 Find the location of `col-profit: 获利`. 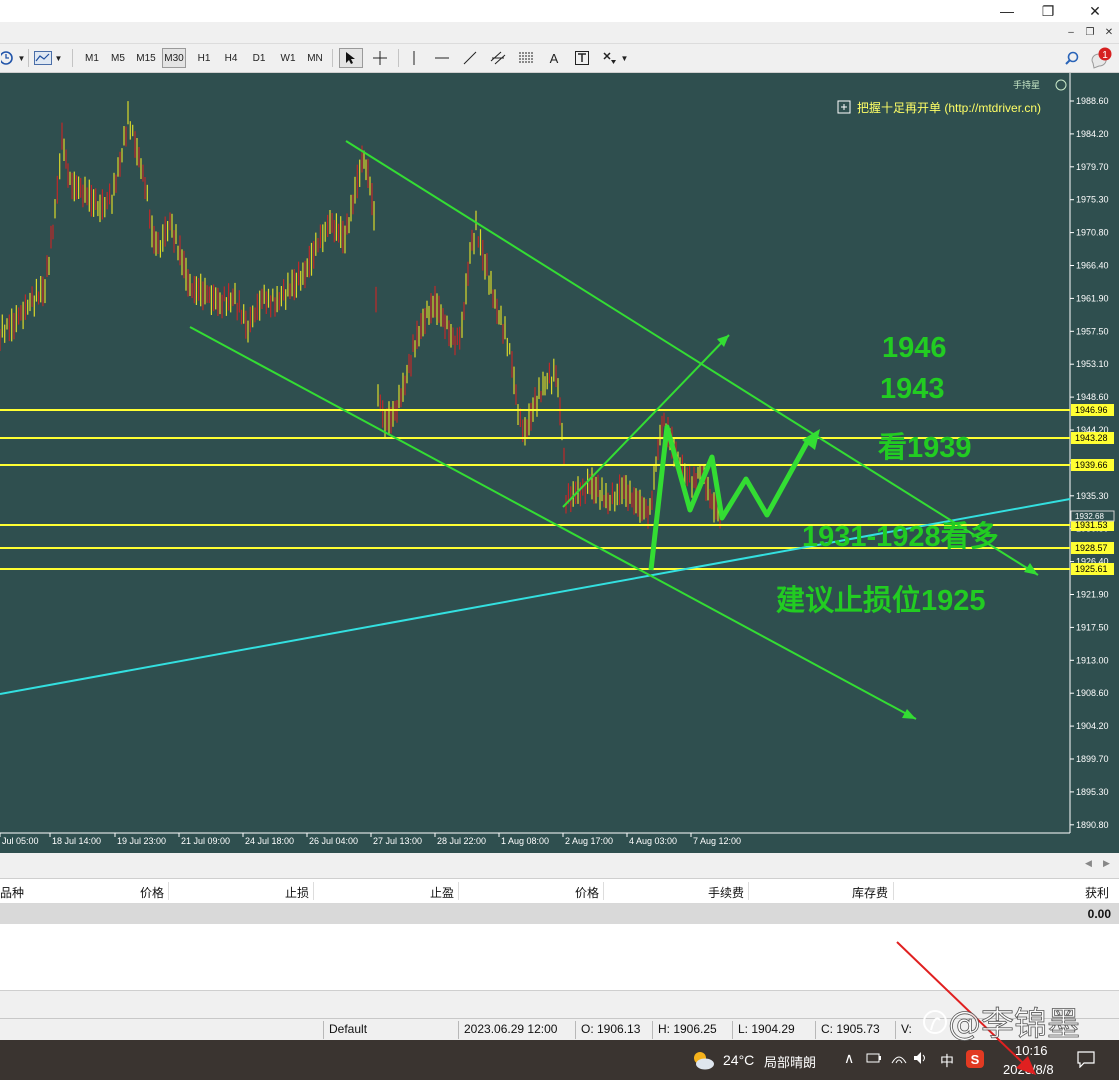

col-profit: 获利 is located at coordinates (1097, 892).